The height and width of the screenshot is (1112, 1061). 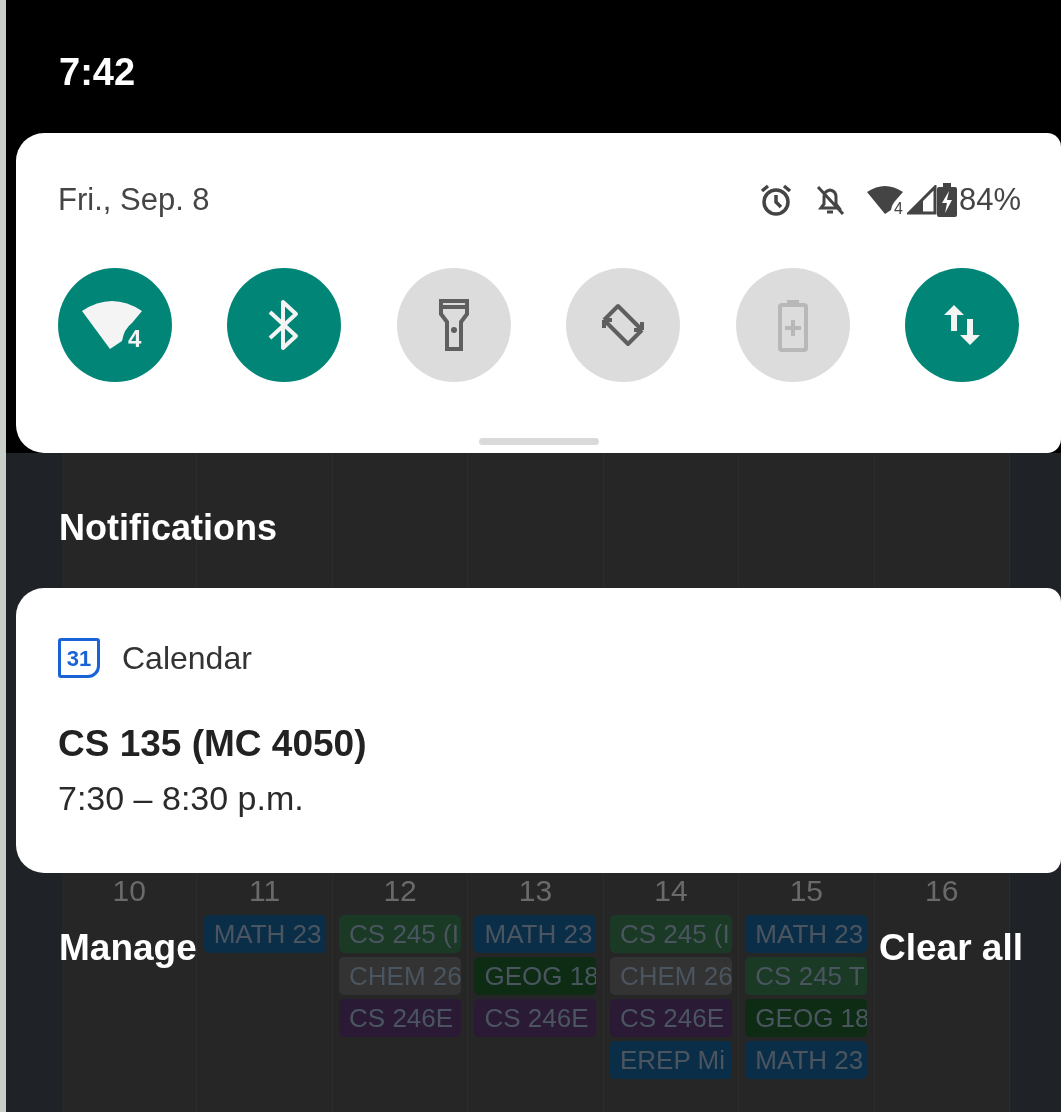 I want to click on calendar-event: EREP Mi, so click(x=670, y=1060).